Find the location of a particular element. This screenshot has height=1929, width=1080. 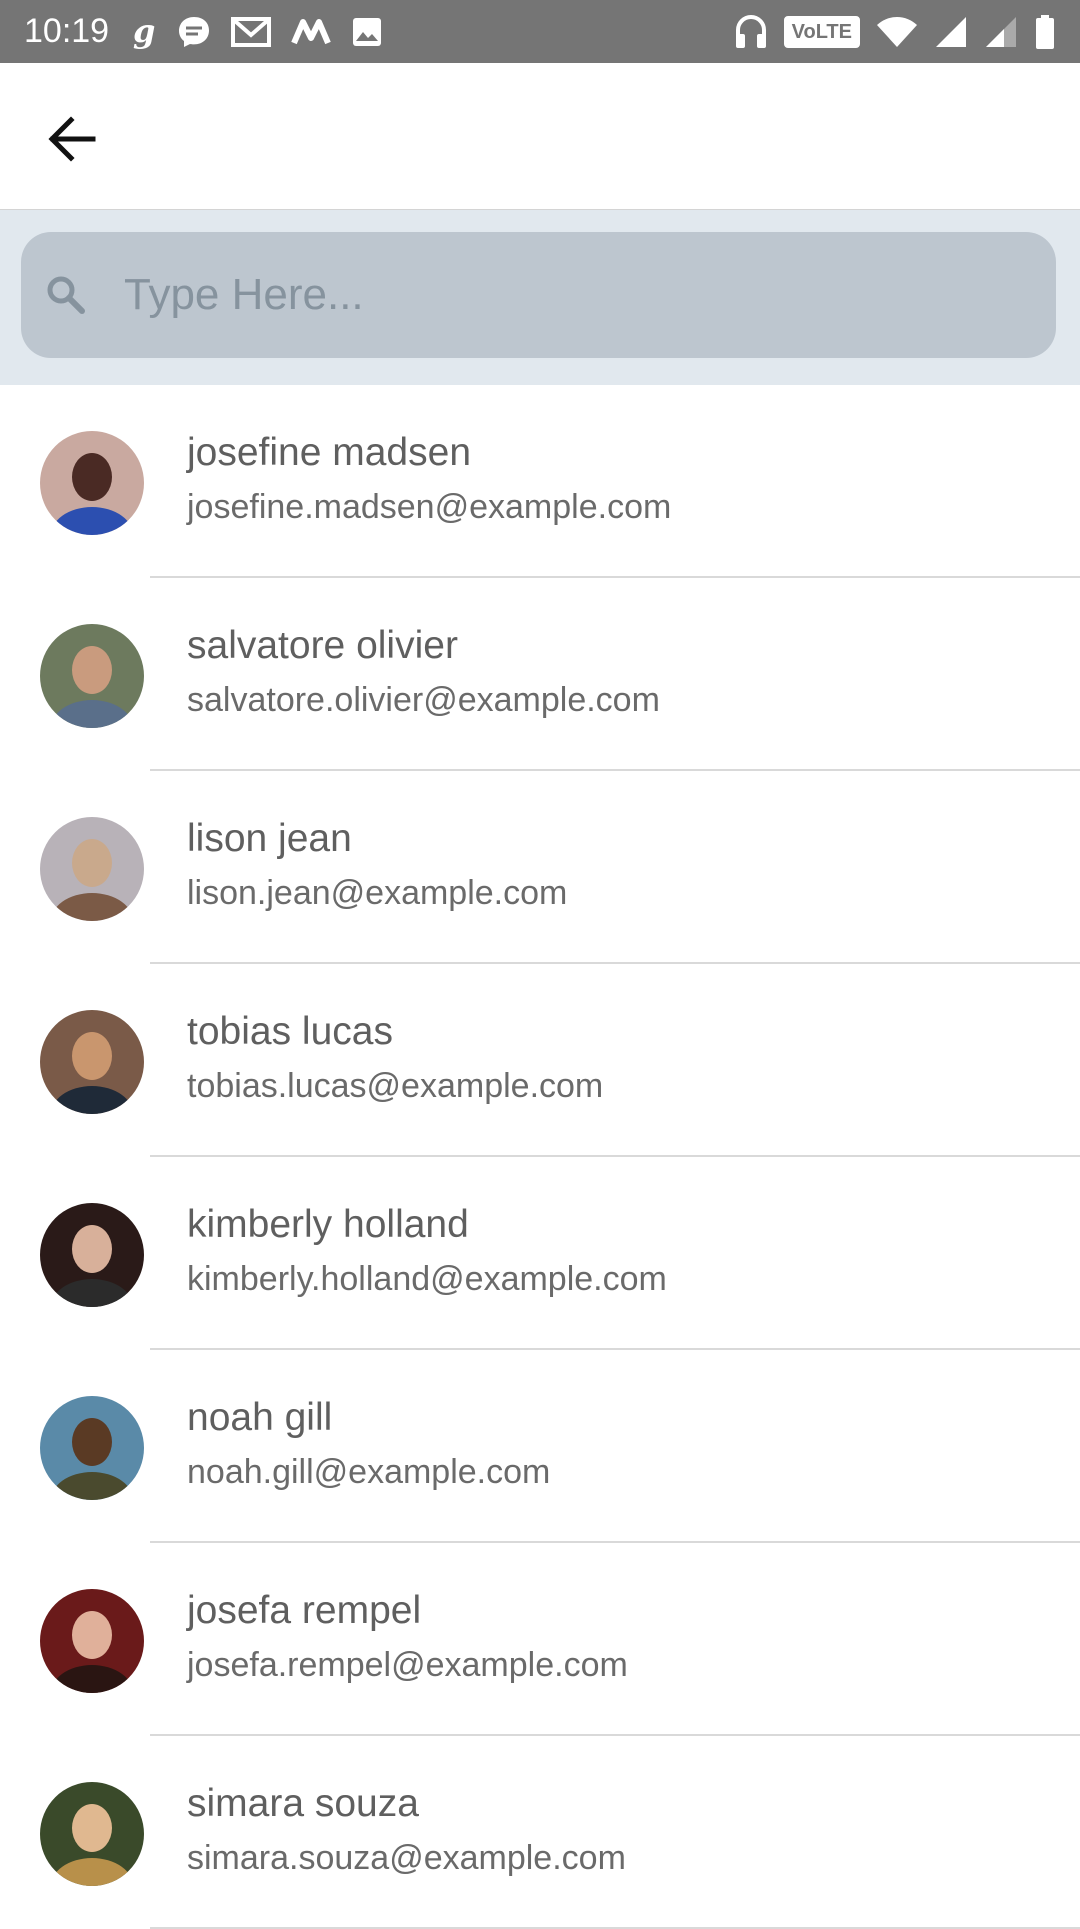

contact-email: josefa.rempel@example.com is located at coordinates (407, 1665).